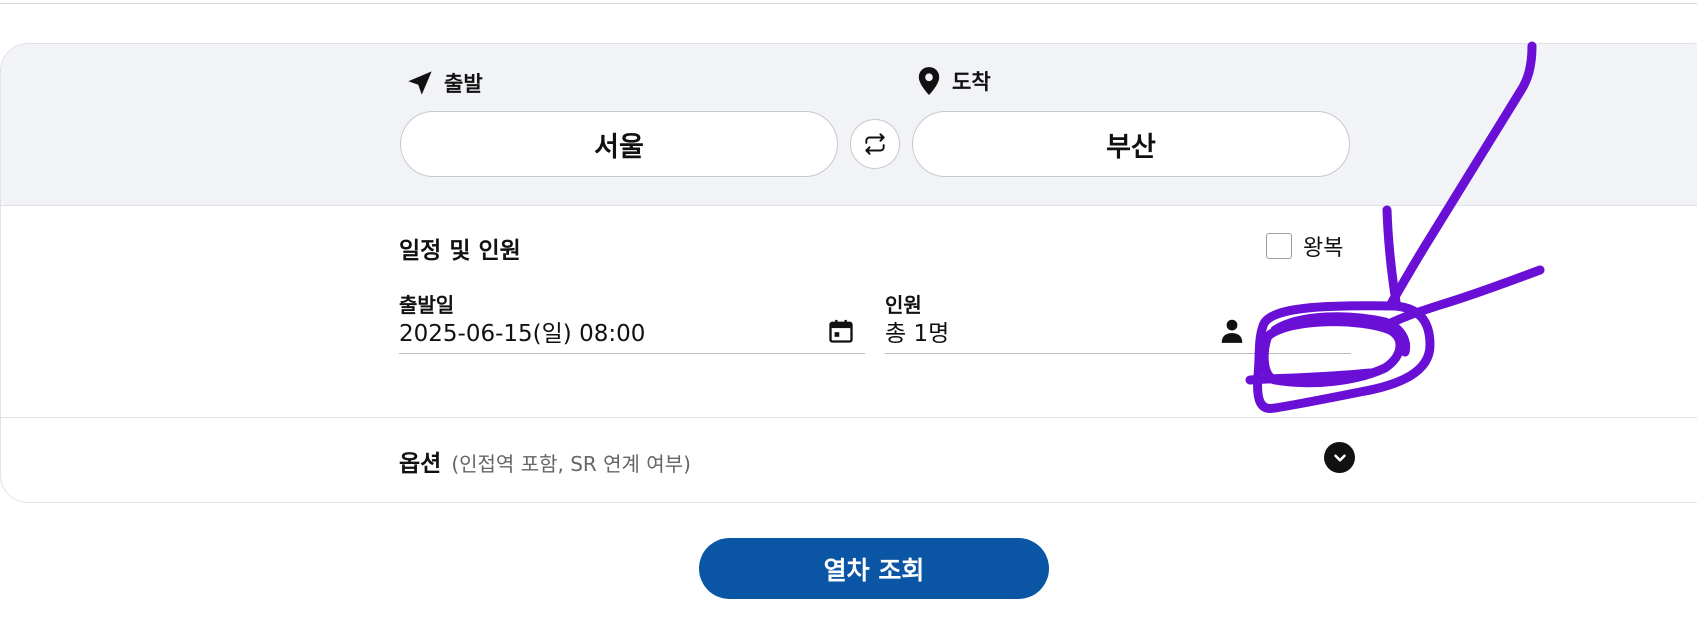  Describe the element at coordinates (917, 334) in the screenshot. I see `passengers-value: 총 1명` at that location.